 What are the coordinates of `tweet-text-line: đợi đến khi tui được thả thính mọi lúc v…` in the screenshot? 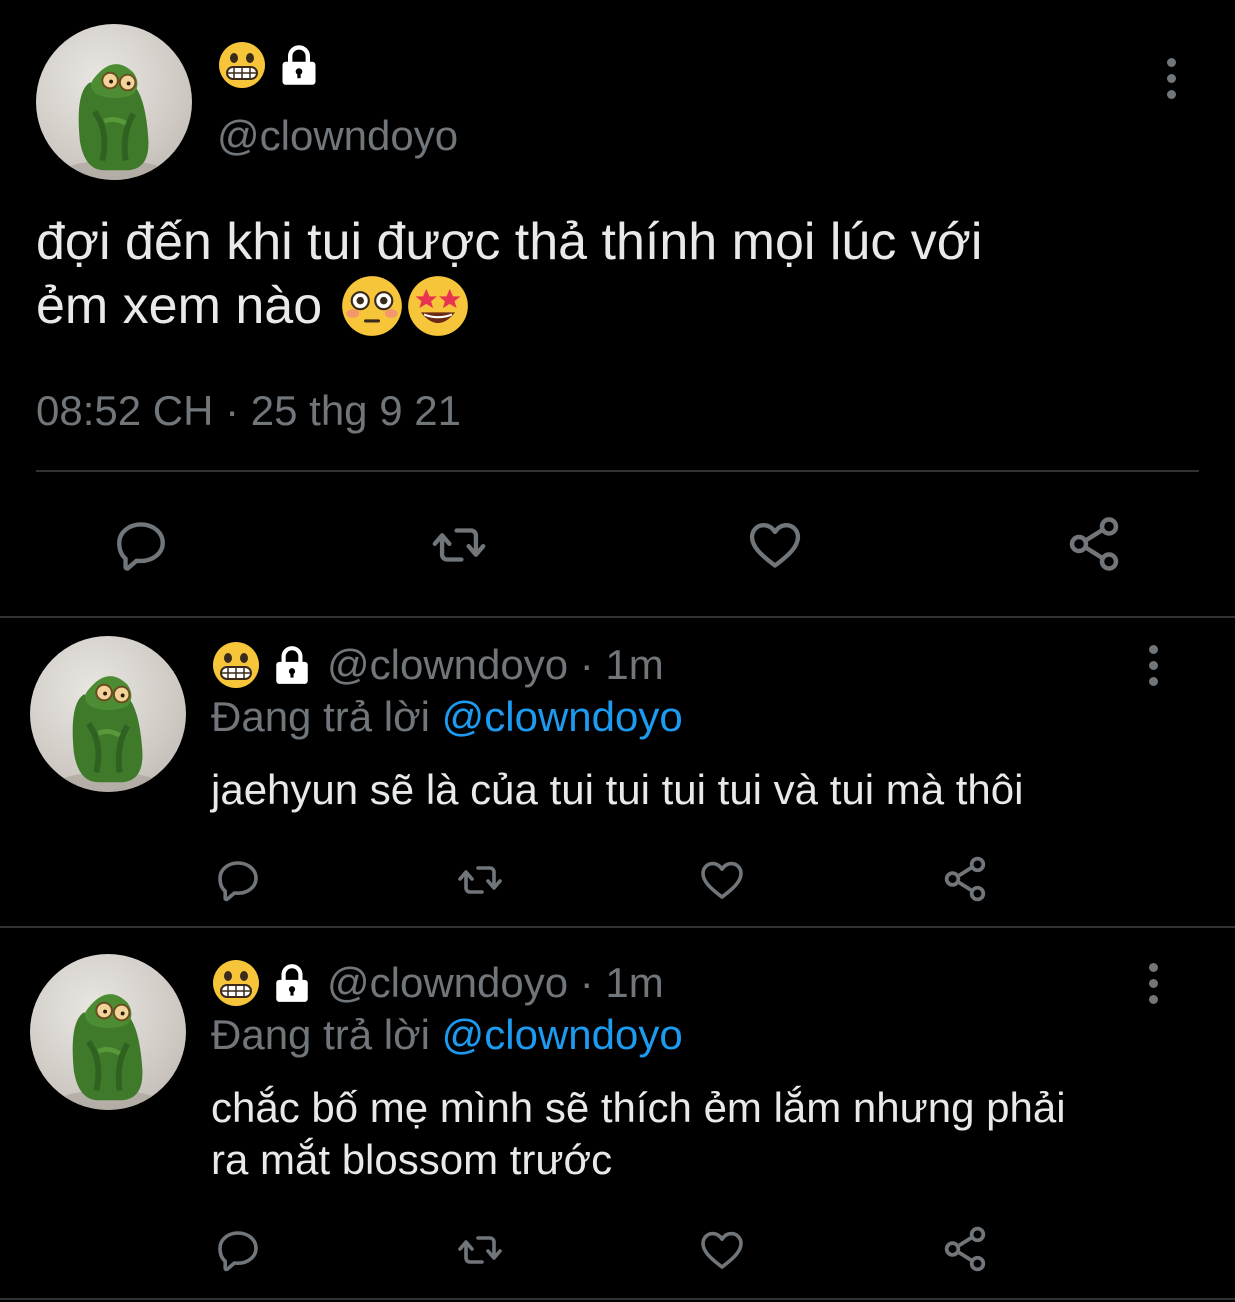 It's located at (509, 242).